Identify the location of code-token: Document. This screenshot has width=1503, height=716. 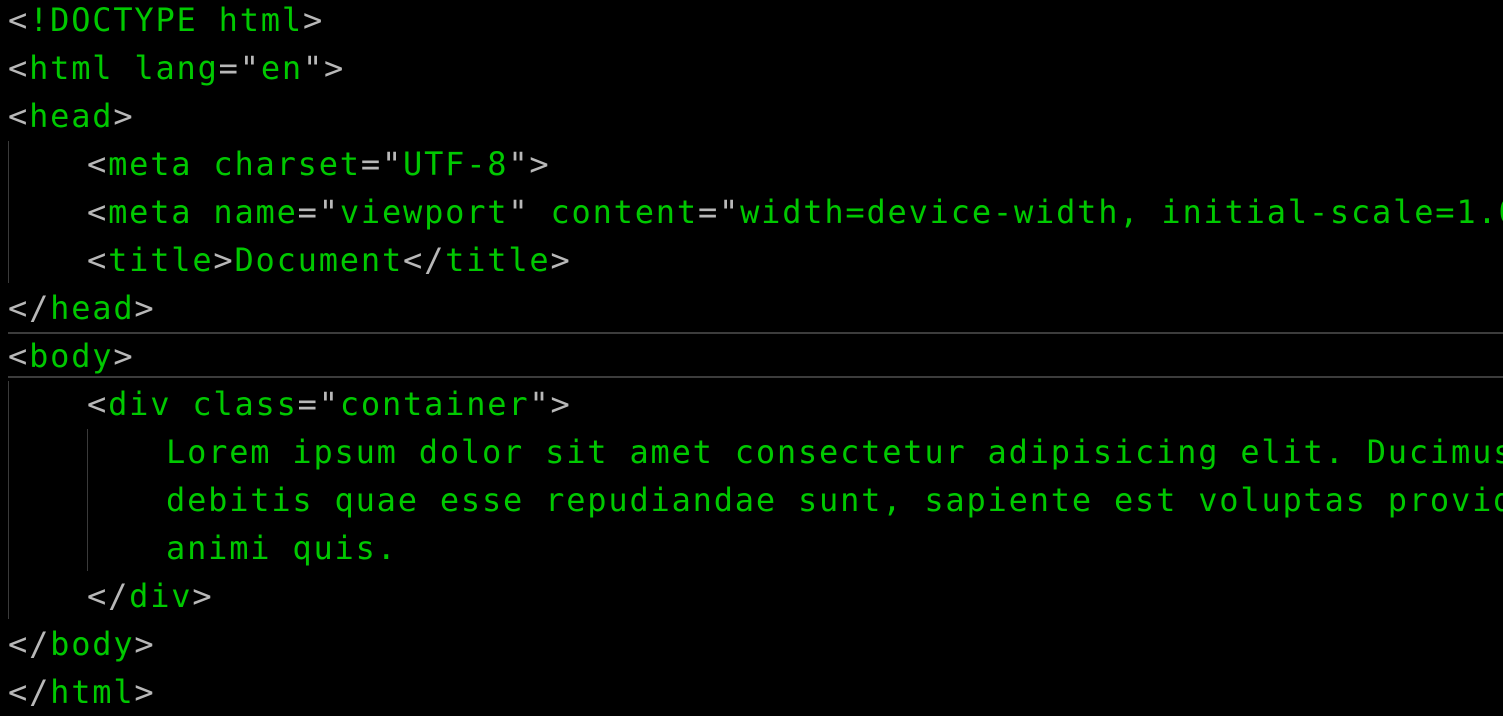
(319, 260).